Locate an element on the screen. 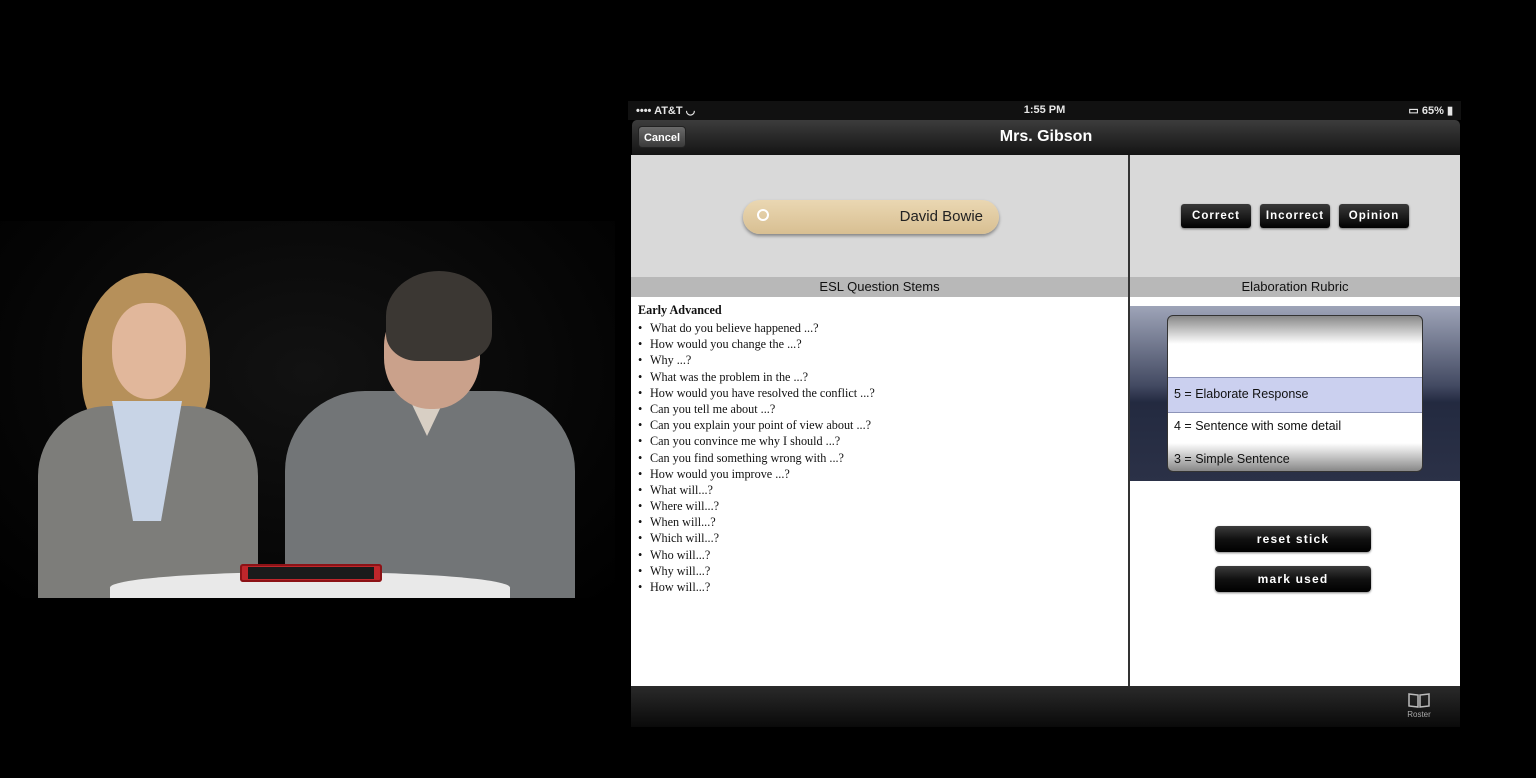  battery-indicator: ▭ 65% ▮ is located at coordinates (1430, 111).